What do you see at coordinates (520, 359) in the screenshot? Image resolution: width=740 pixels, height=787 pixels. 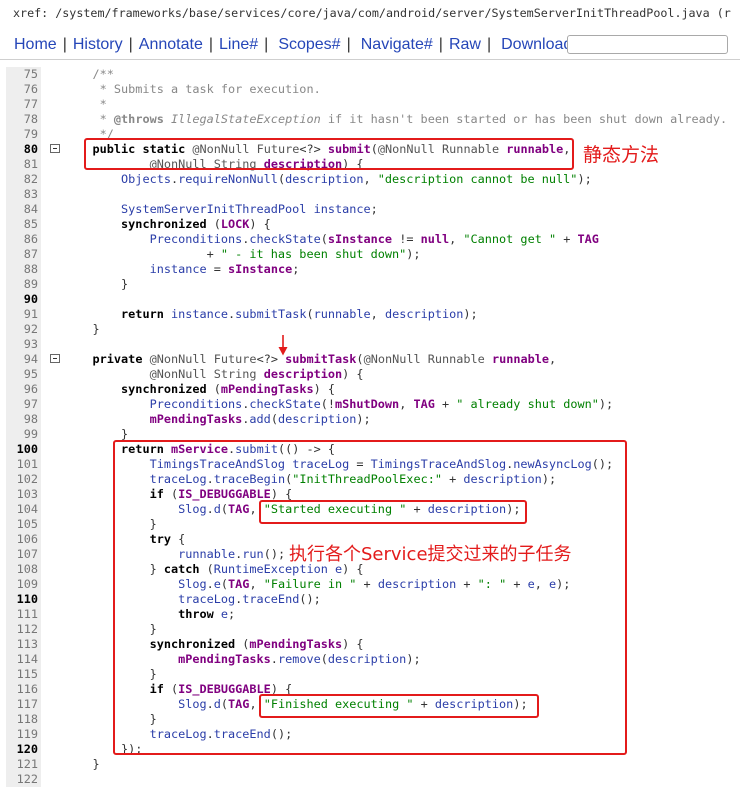 I see `symbol-definition: runnable` at bounding box center [520, 359].